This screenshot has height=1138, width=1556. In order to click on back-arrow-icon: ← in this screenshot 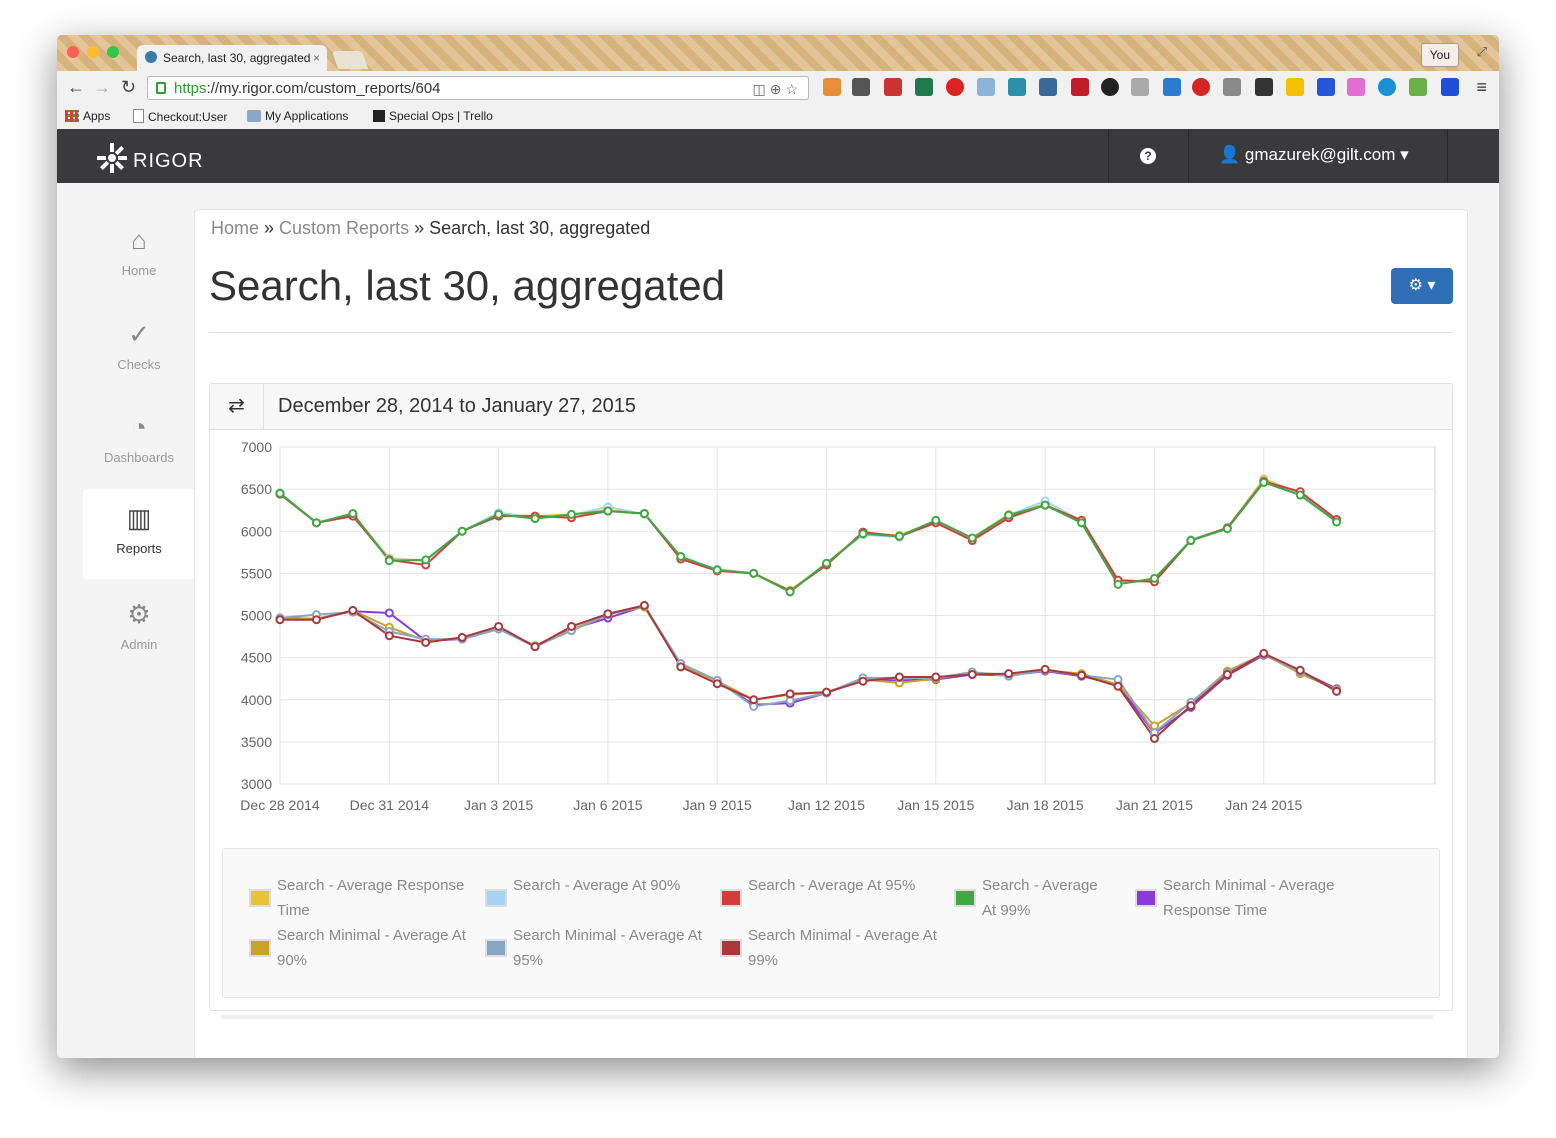, I will do `click(76, 87)`.